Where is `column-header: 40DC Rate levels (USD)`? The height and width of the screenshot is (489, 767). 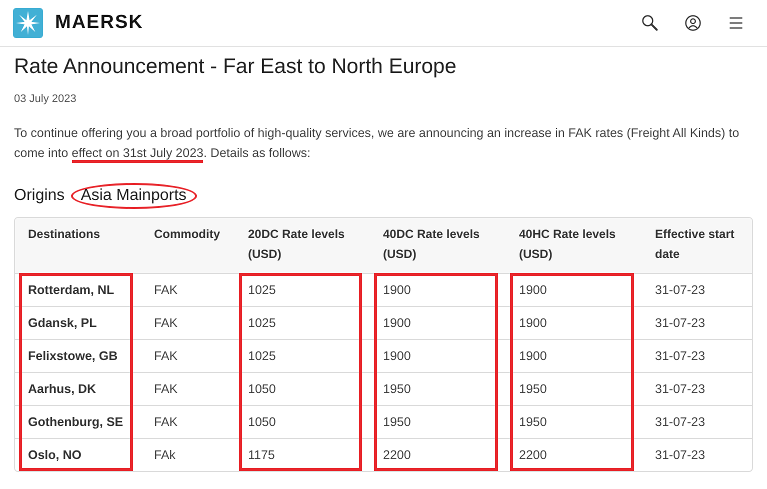
column-header: 40DC Rate levels (USD) is located at coordinates (438, 245).